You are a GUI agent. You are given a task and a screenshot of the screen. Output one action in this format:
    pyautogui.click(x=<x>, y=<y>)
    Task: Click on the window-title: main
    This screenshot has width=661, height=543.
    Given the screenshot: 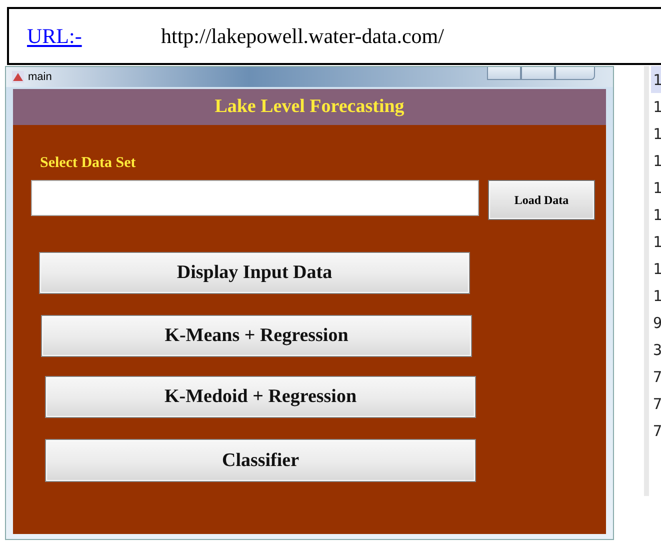 What is the action you would take?
    pyautogui.click(x=40, y=77)
    